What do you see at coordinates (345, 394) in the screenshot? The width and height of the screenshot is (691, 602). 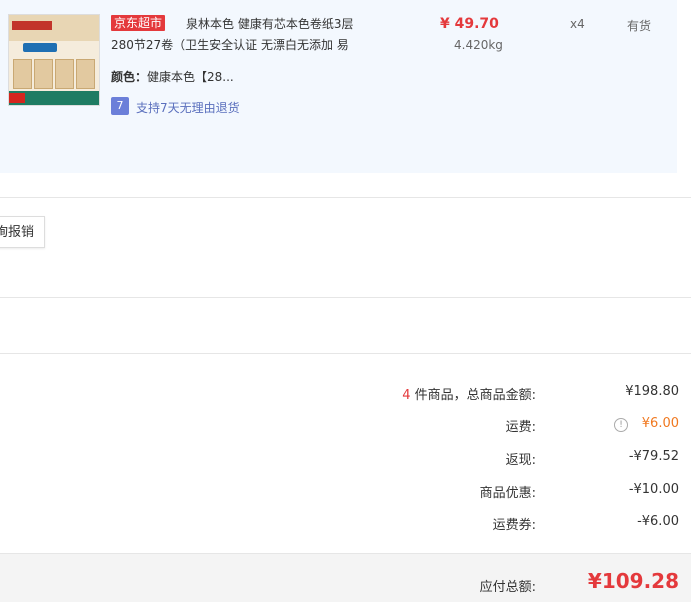 I see `summary-goods-row: 4 件商品，总商品金额: ¥198.80` at bounding box center [345, 394].